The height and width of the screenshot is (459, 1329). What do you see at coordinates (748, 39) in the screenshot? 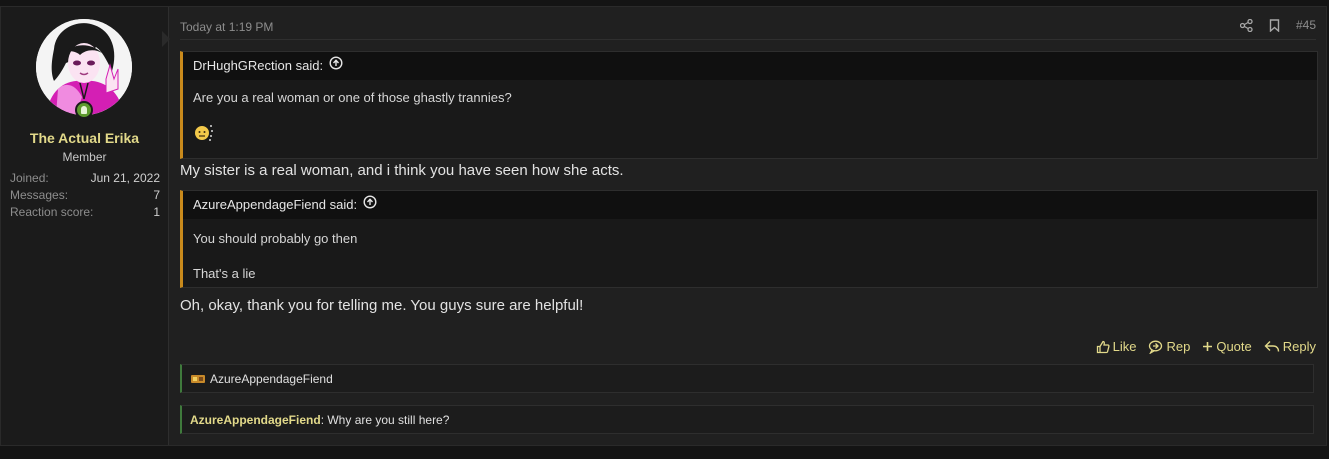
I see `divider` at bounding box center [748, 39].